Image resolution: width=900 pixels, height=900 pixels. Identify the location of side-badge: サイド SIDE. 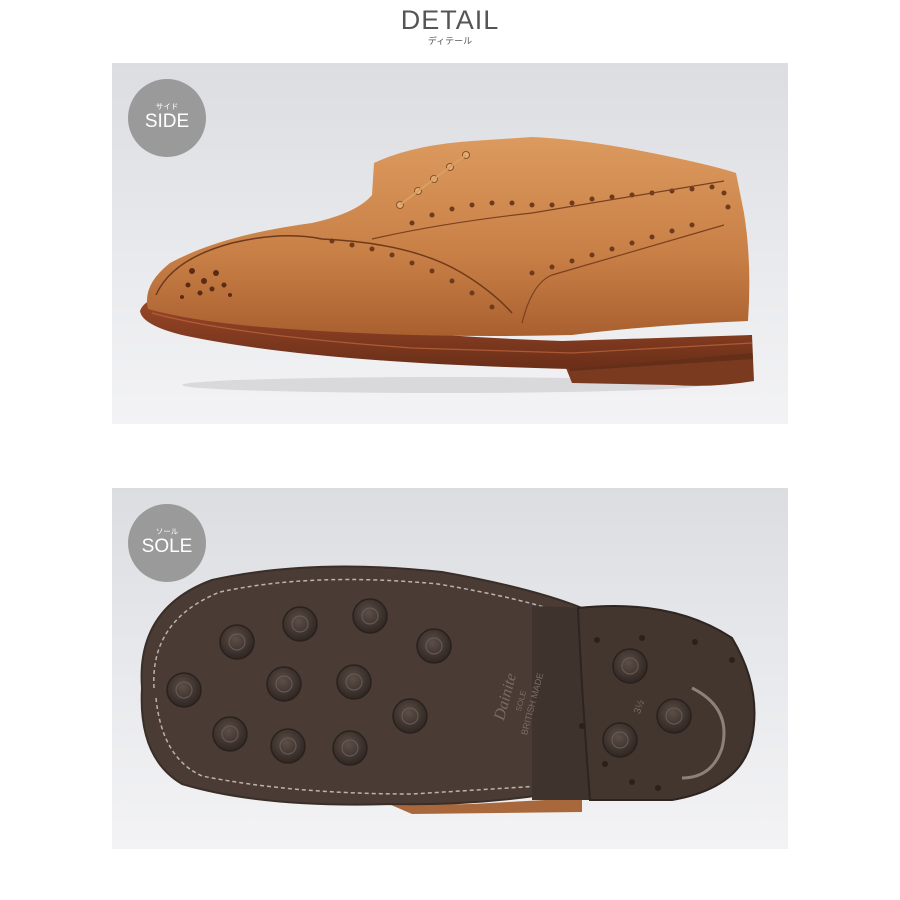
(167, 118).